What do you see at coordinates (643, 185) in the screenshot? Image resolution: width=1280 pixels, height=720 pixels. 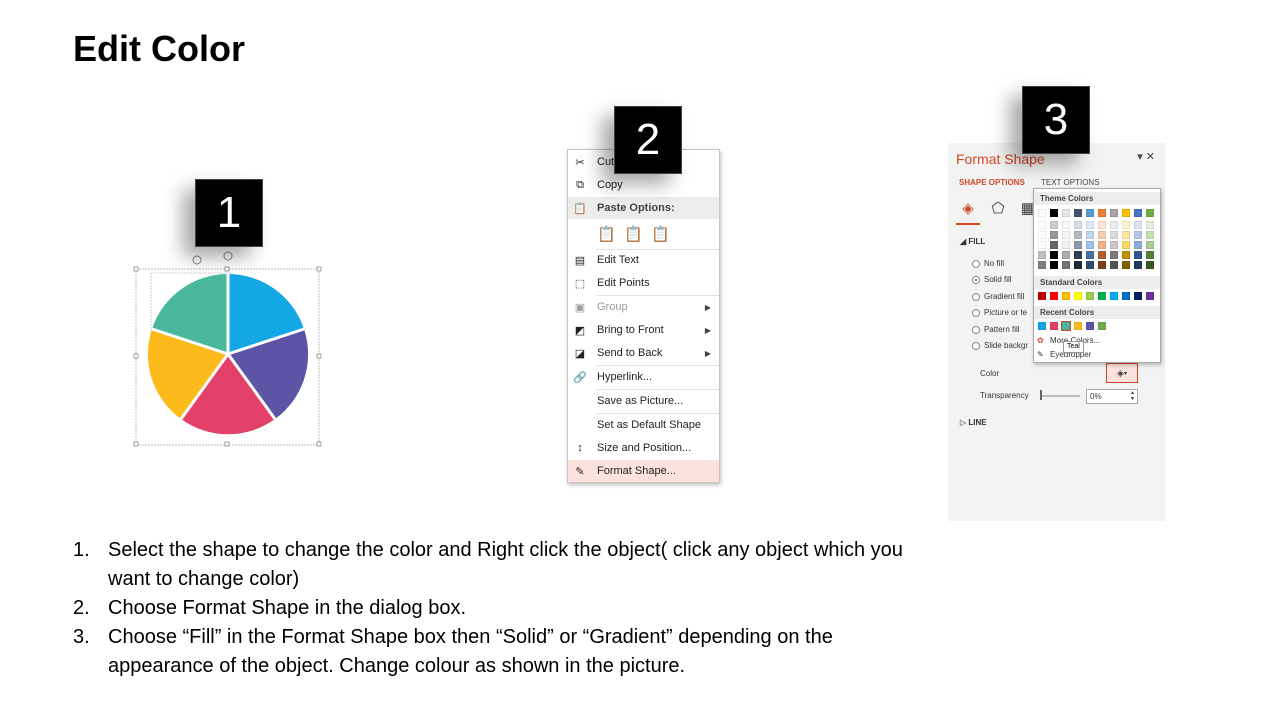 I see `menu-item-copy: ⧉ Copy` at bounding box center [643, 185].